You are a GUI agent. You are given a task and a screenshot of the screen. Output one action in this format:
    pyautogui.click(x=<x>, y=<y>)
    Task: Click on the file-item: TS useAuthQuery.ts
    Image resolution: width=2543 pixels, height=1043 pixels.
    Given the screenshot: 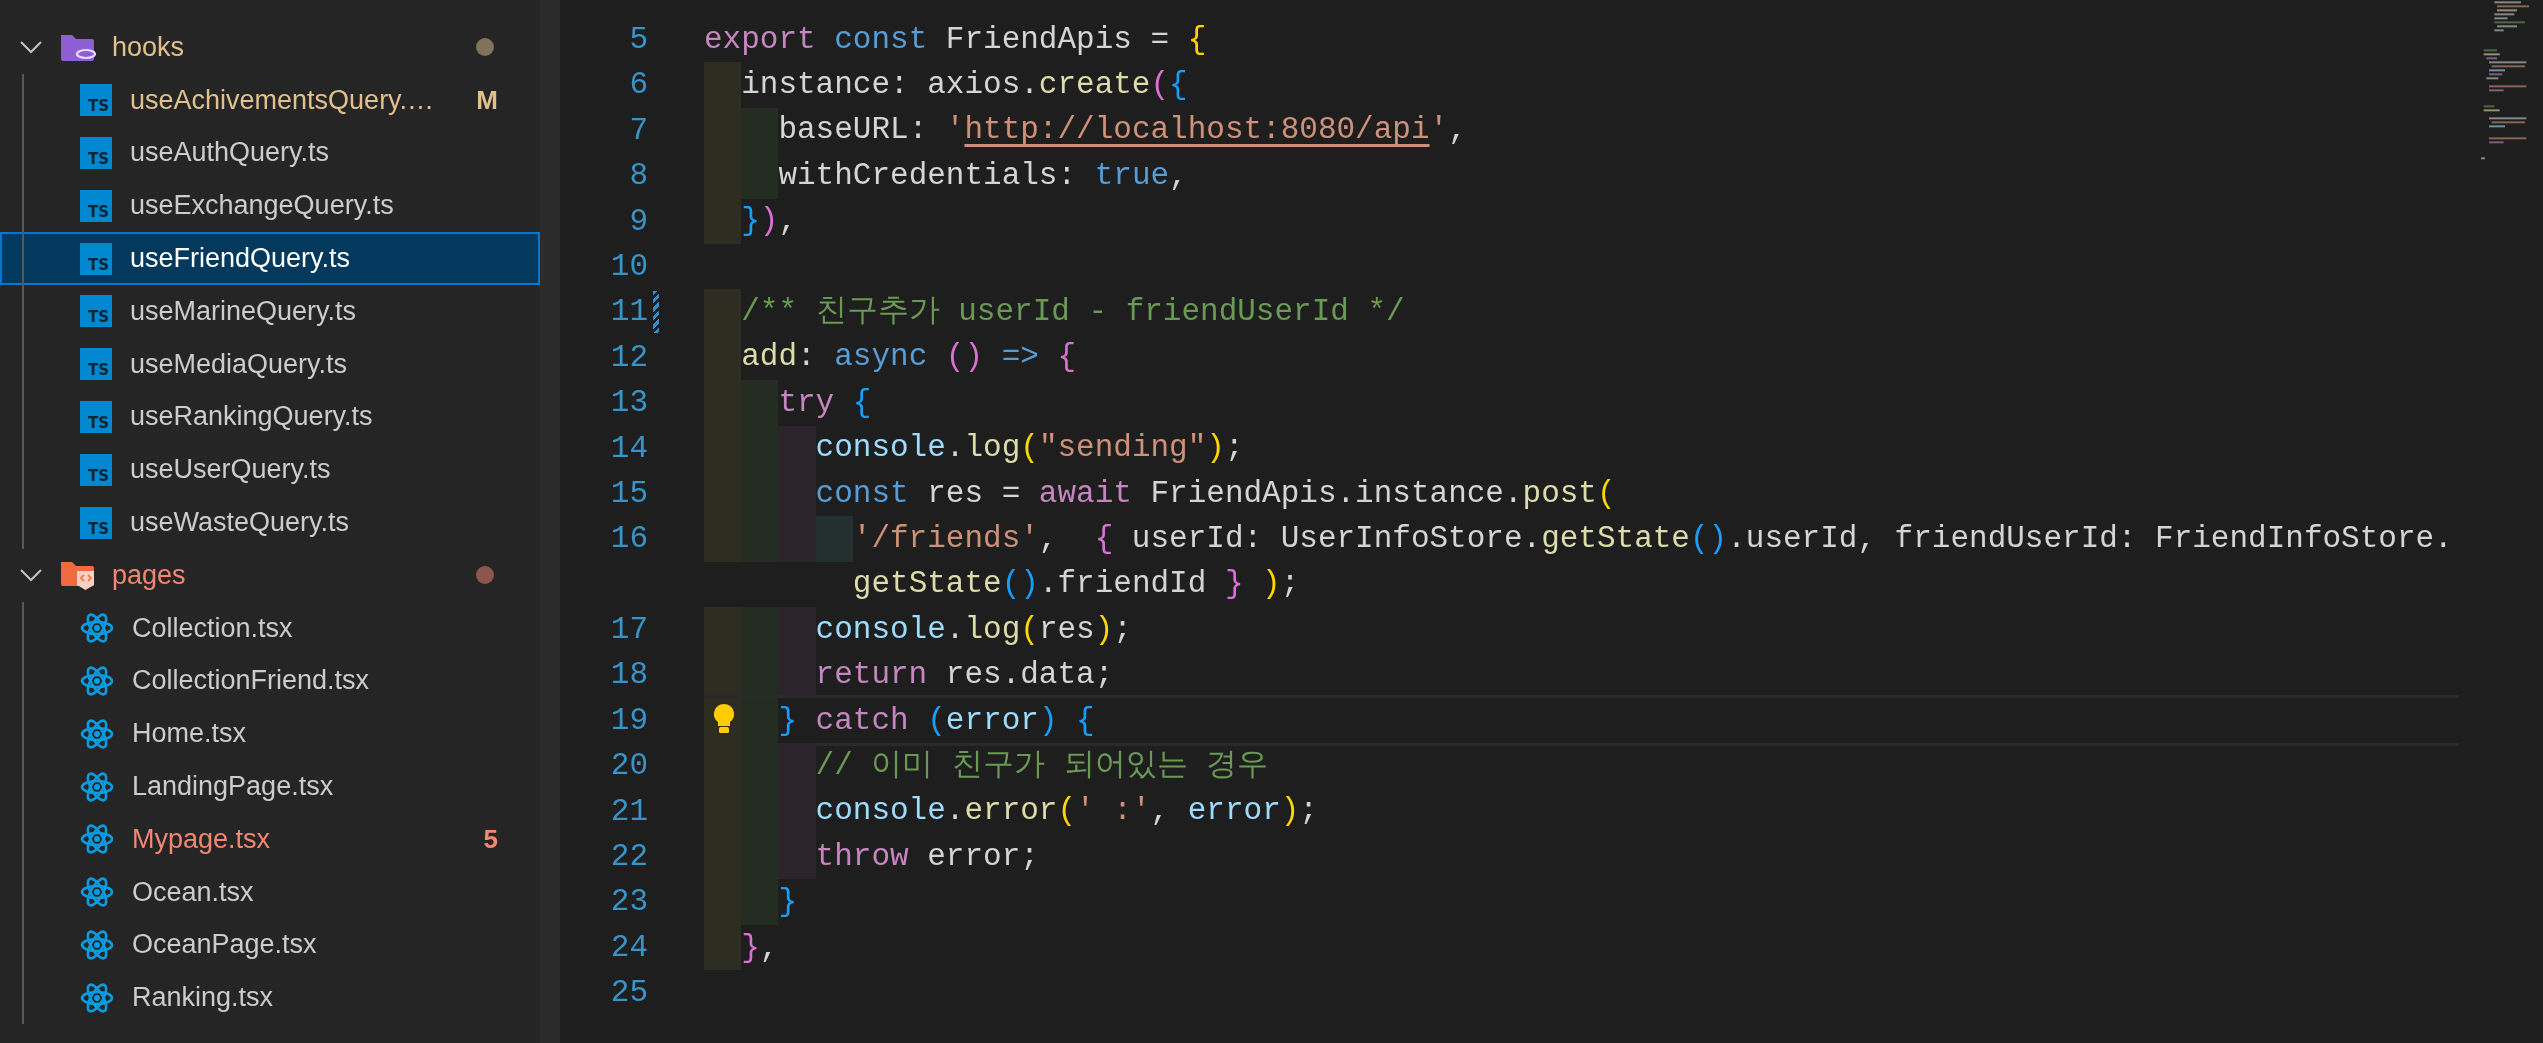 What is the action you would take?
    pyautogui.click(x=270, y=153)
    